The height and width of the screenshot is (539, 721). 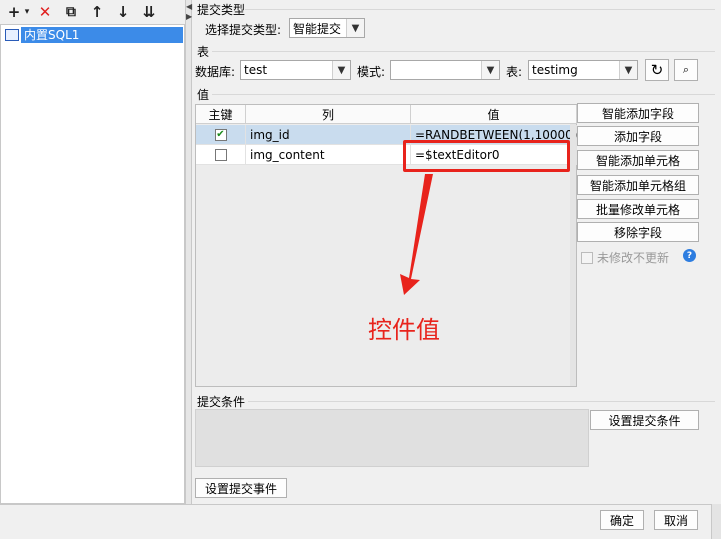 I want to click on collapse-left-icon: ◀, so click(x=189, y=6).